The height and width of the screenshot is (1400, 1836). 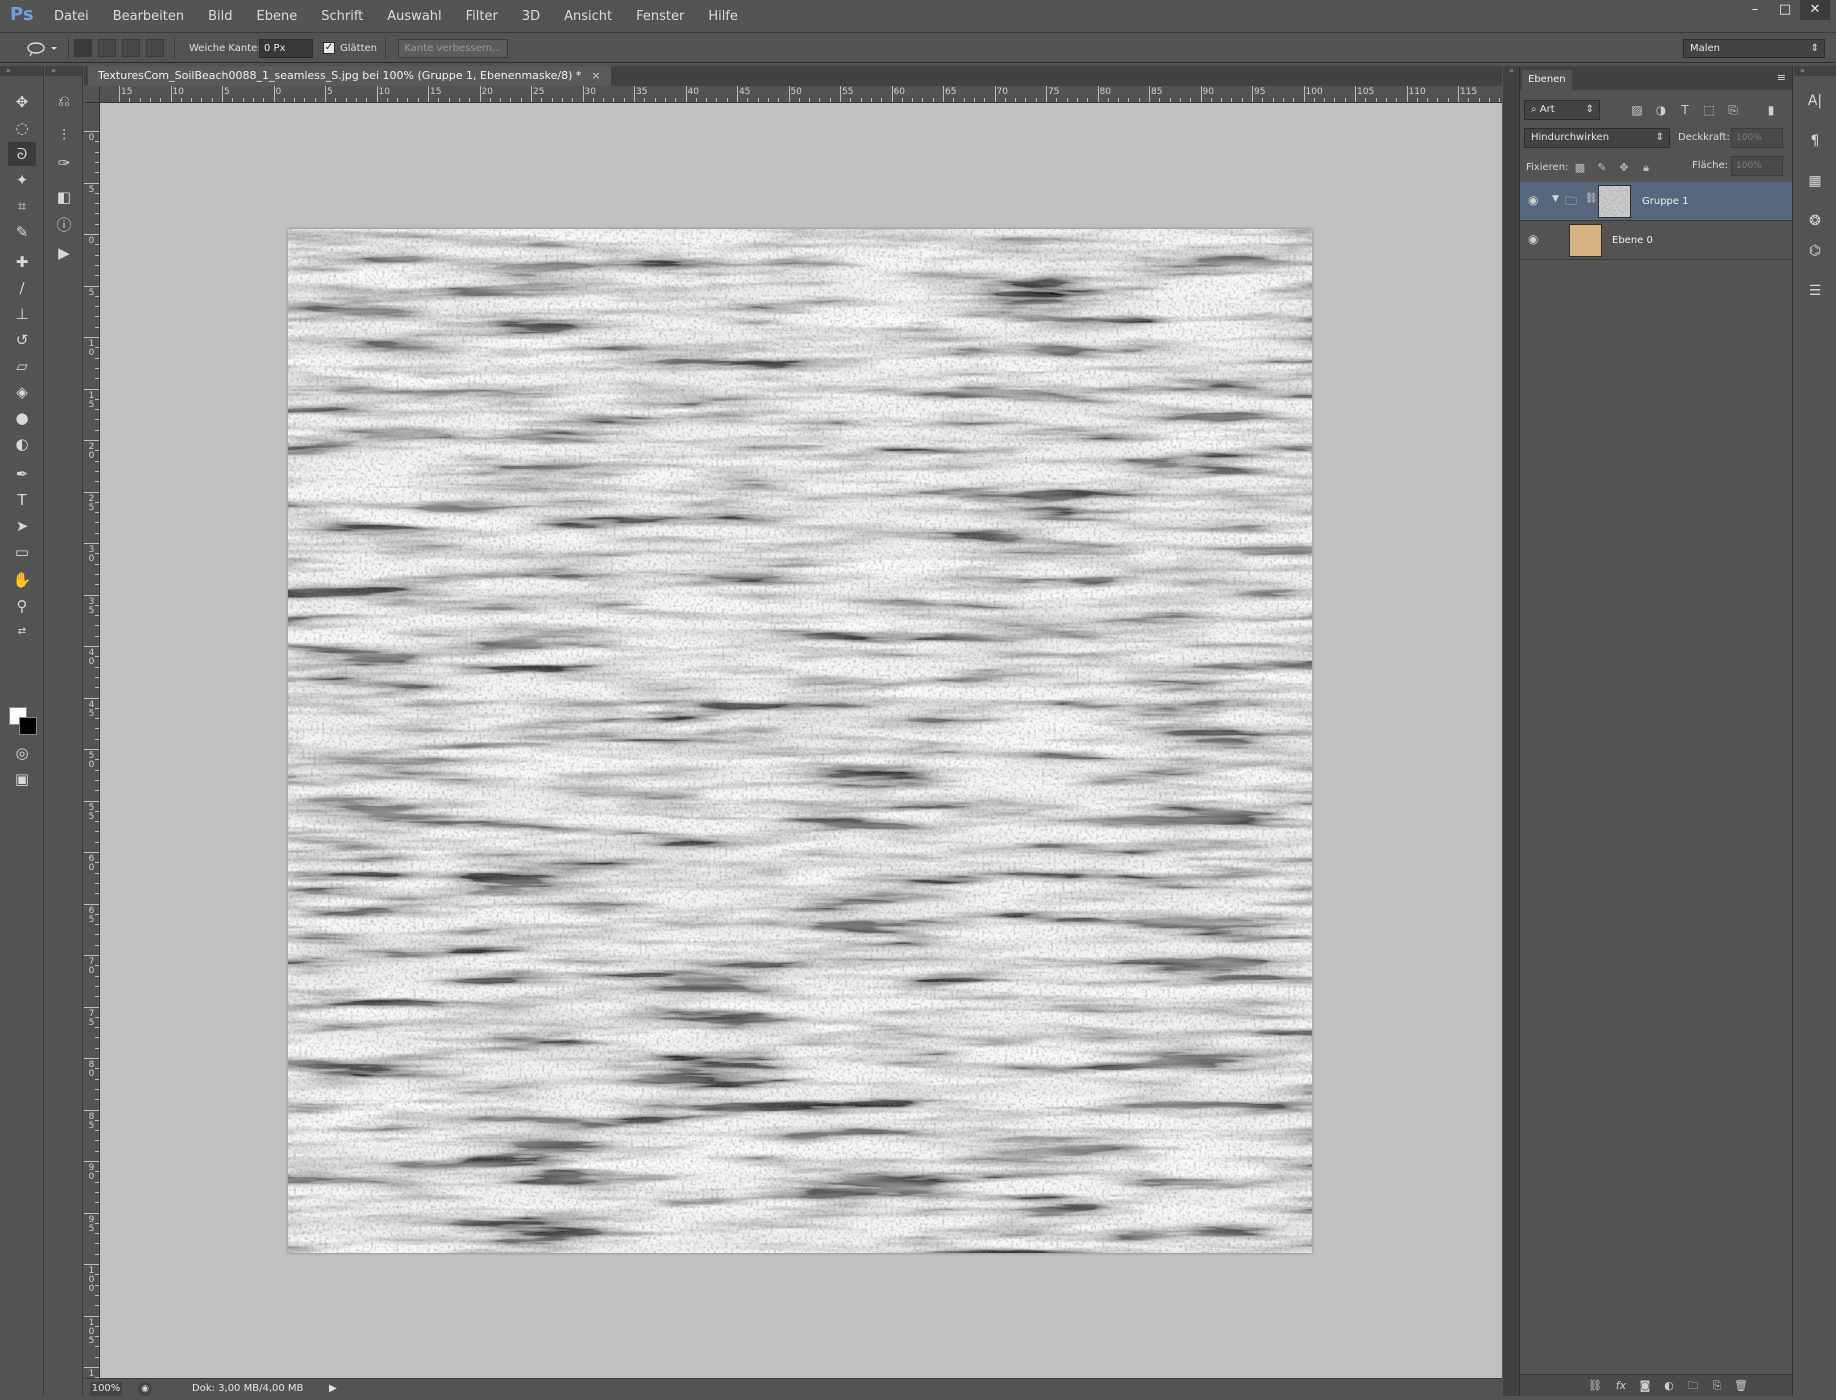 I want to click on layer-mask-thumbnail, so click(x=1614, y=201).